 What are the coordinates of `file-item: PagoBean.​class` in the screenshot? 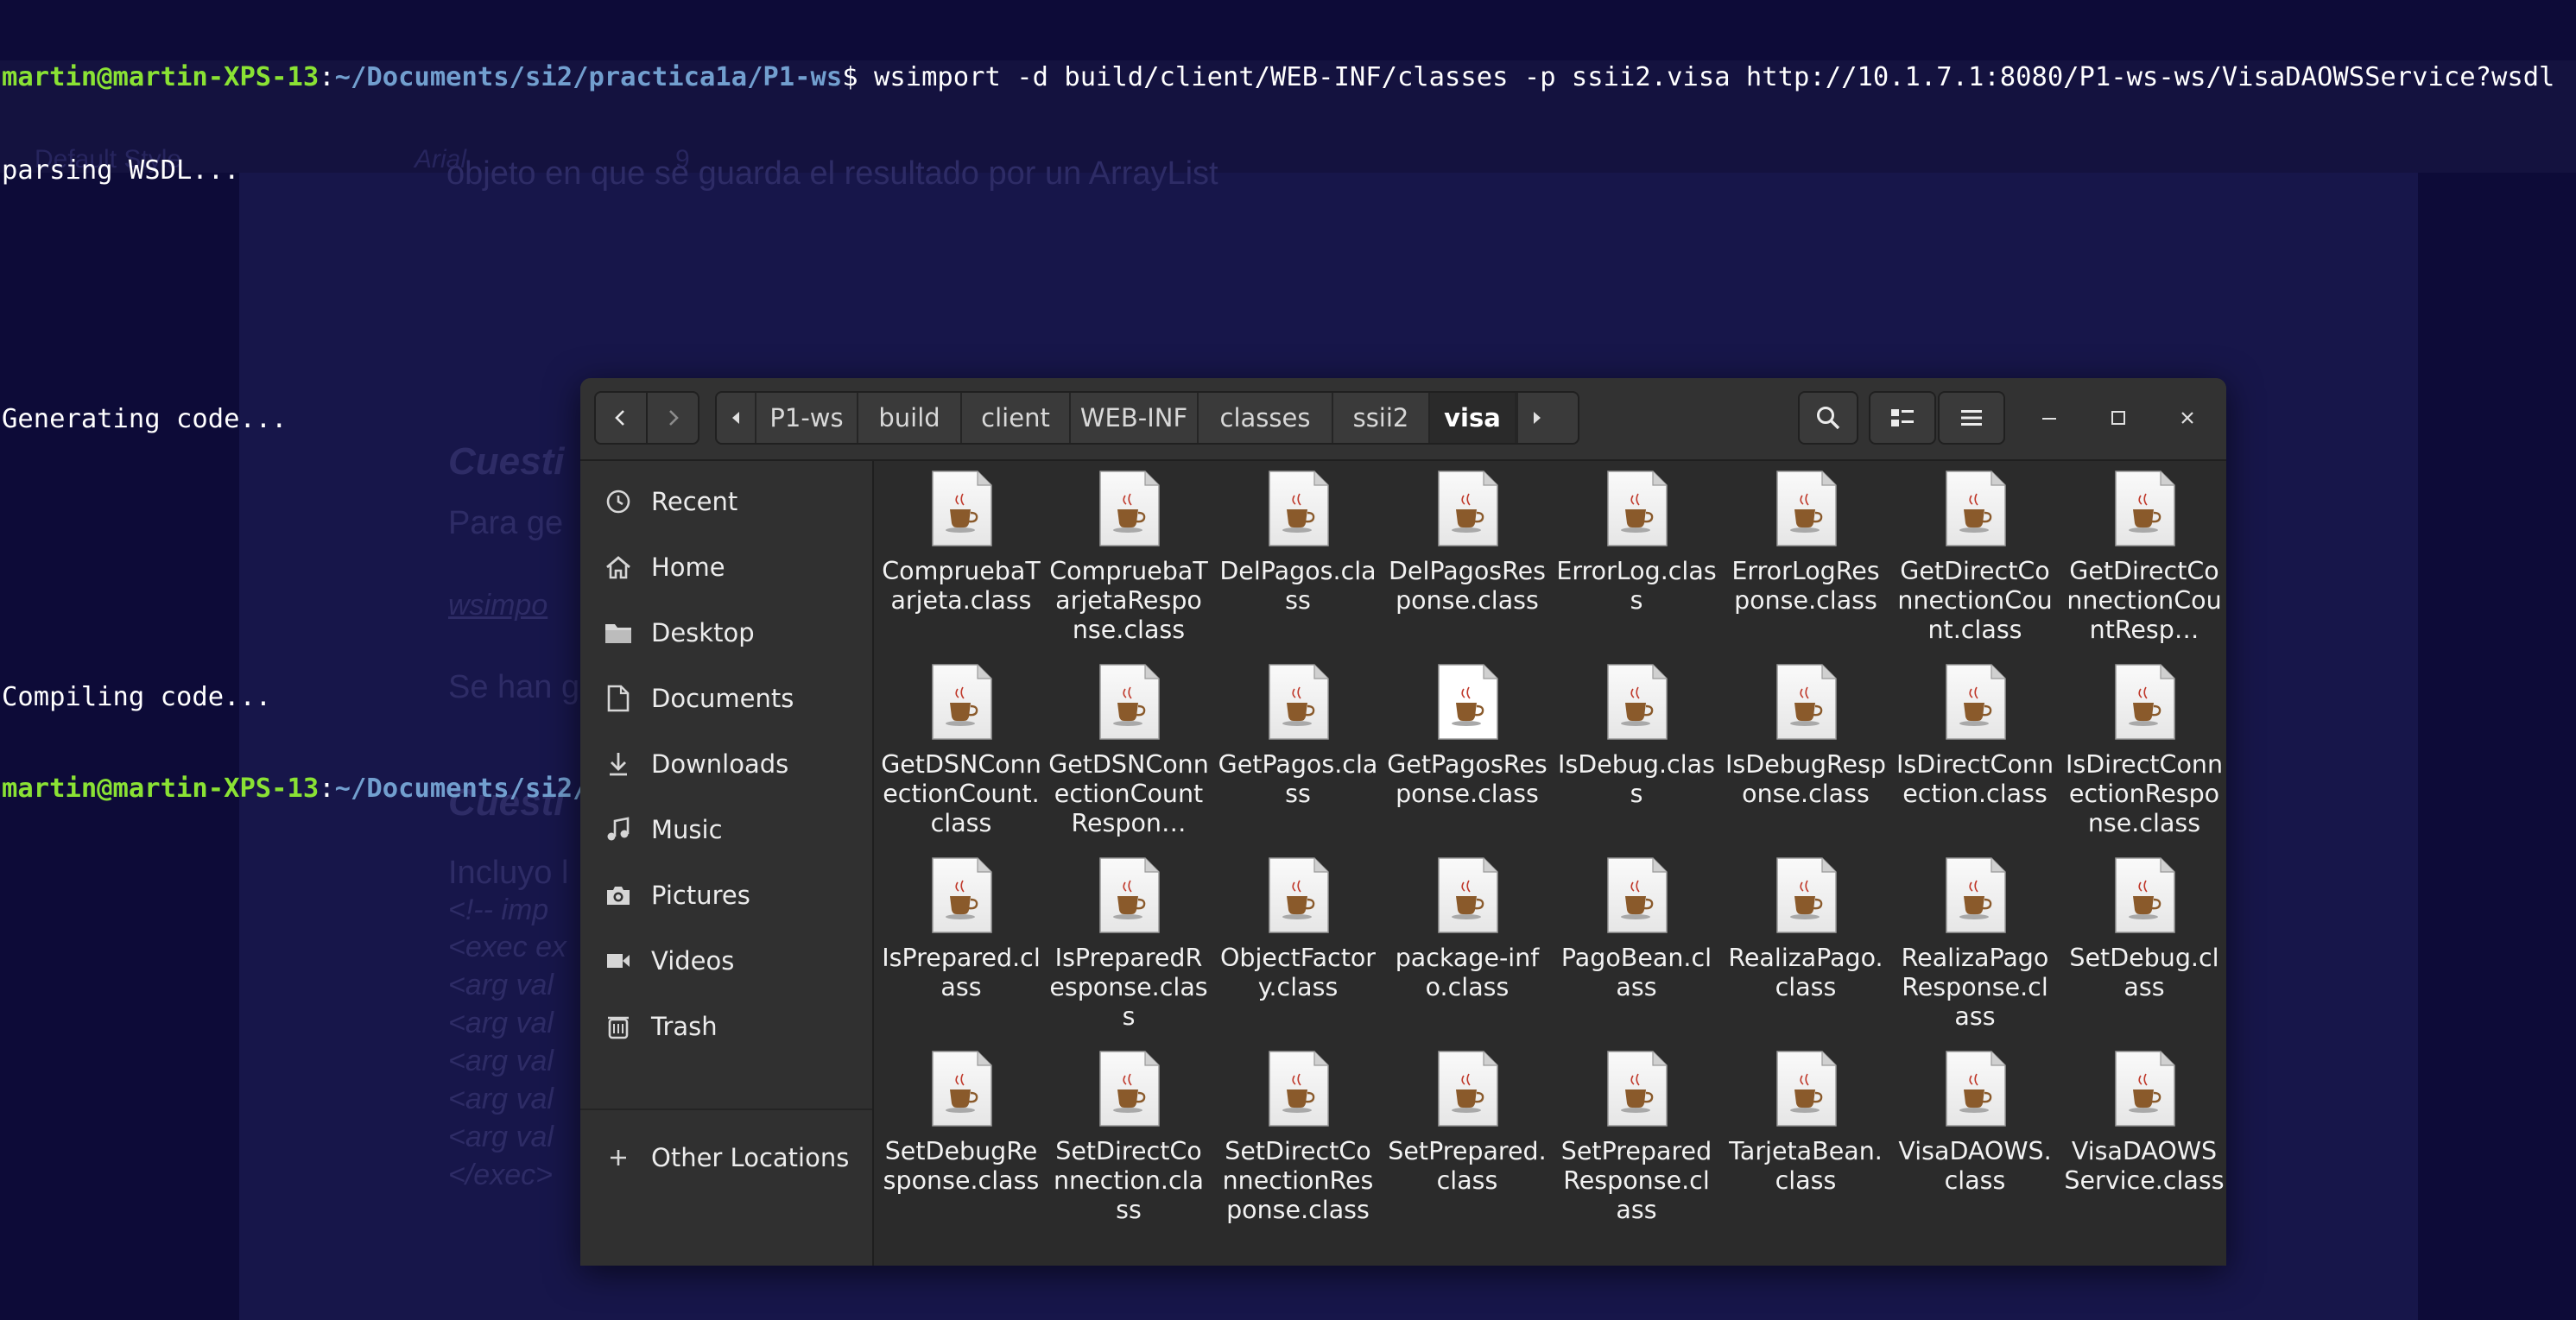 It's located at (1636, 960).